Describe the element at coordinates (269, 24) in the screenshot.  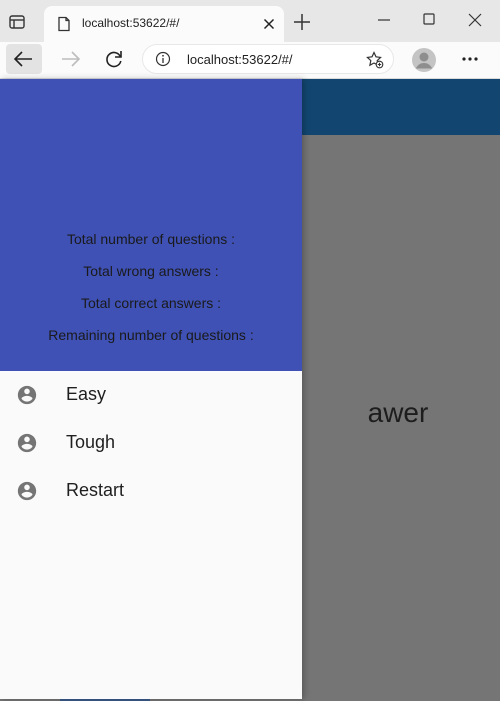
I see `close-tab-icon` at that location.